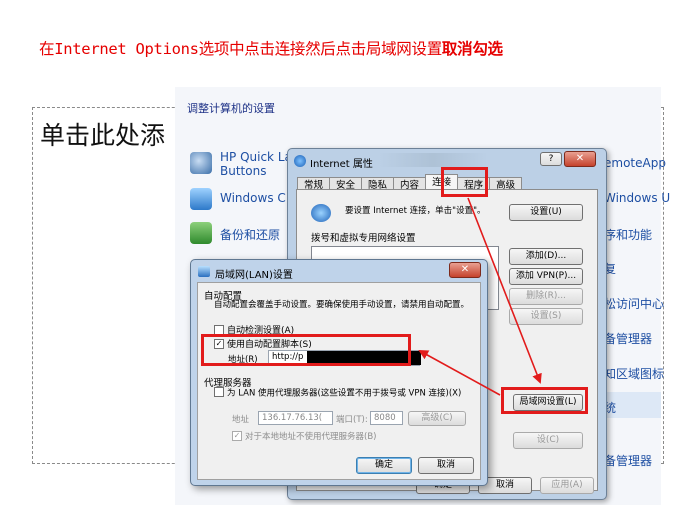 This screenshot has height=505, width=700. What do you see at coordinates (459, 373) in the screenshot?
I see `arrow-to-auto-script` at bounding box center [459, 373].